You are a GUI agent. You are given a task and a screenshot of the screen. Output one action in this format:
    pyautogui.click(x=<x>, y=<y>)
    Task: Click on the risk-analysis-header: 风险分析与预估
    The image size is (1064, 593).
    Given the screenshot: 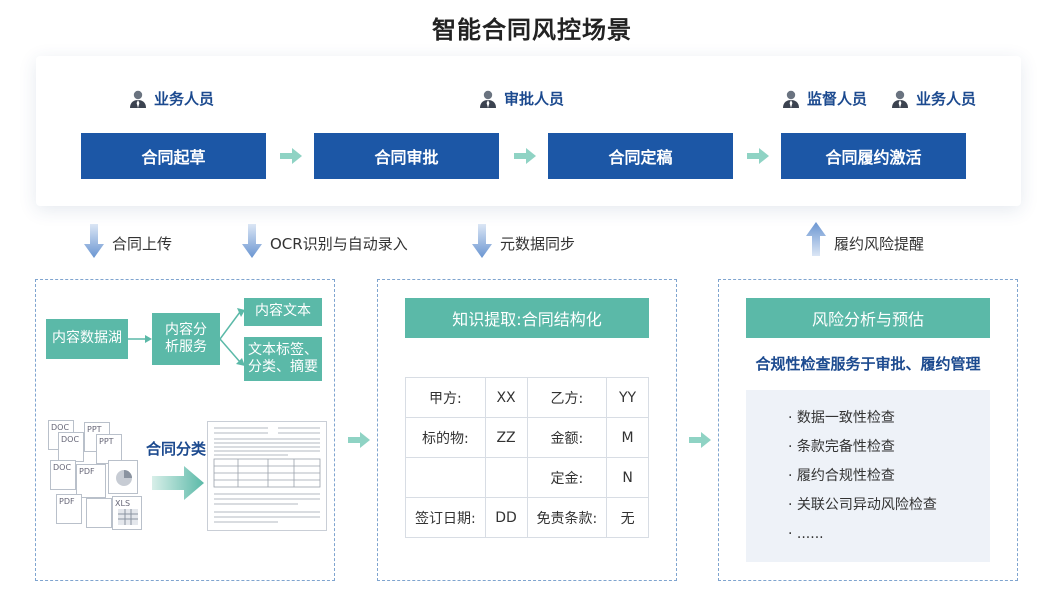 What is the action you would take?
    pyautogui.click(x=868, y=318)
    